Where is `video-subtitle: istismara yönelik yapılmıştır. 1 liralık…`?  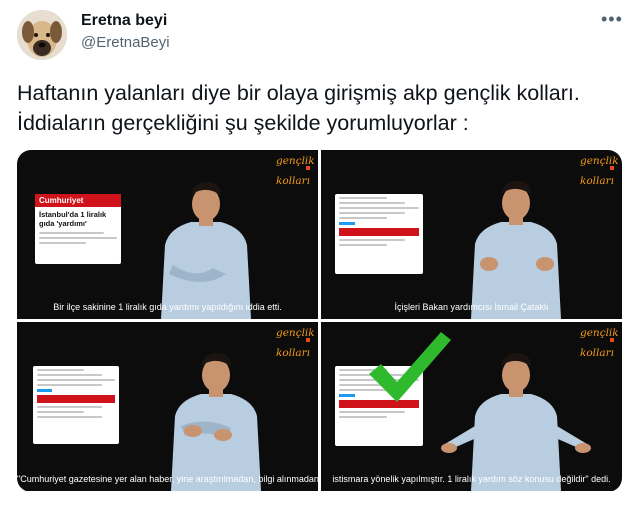
video-subtitle: istismara yönelik yapılmıştır. 1 liralık… is located at coordinates (471, 479).